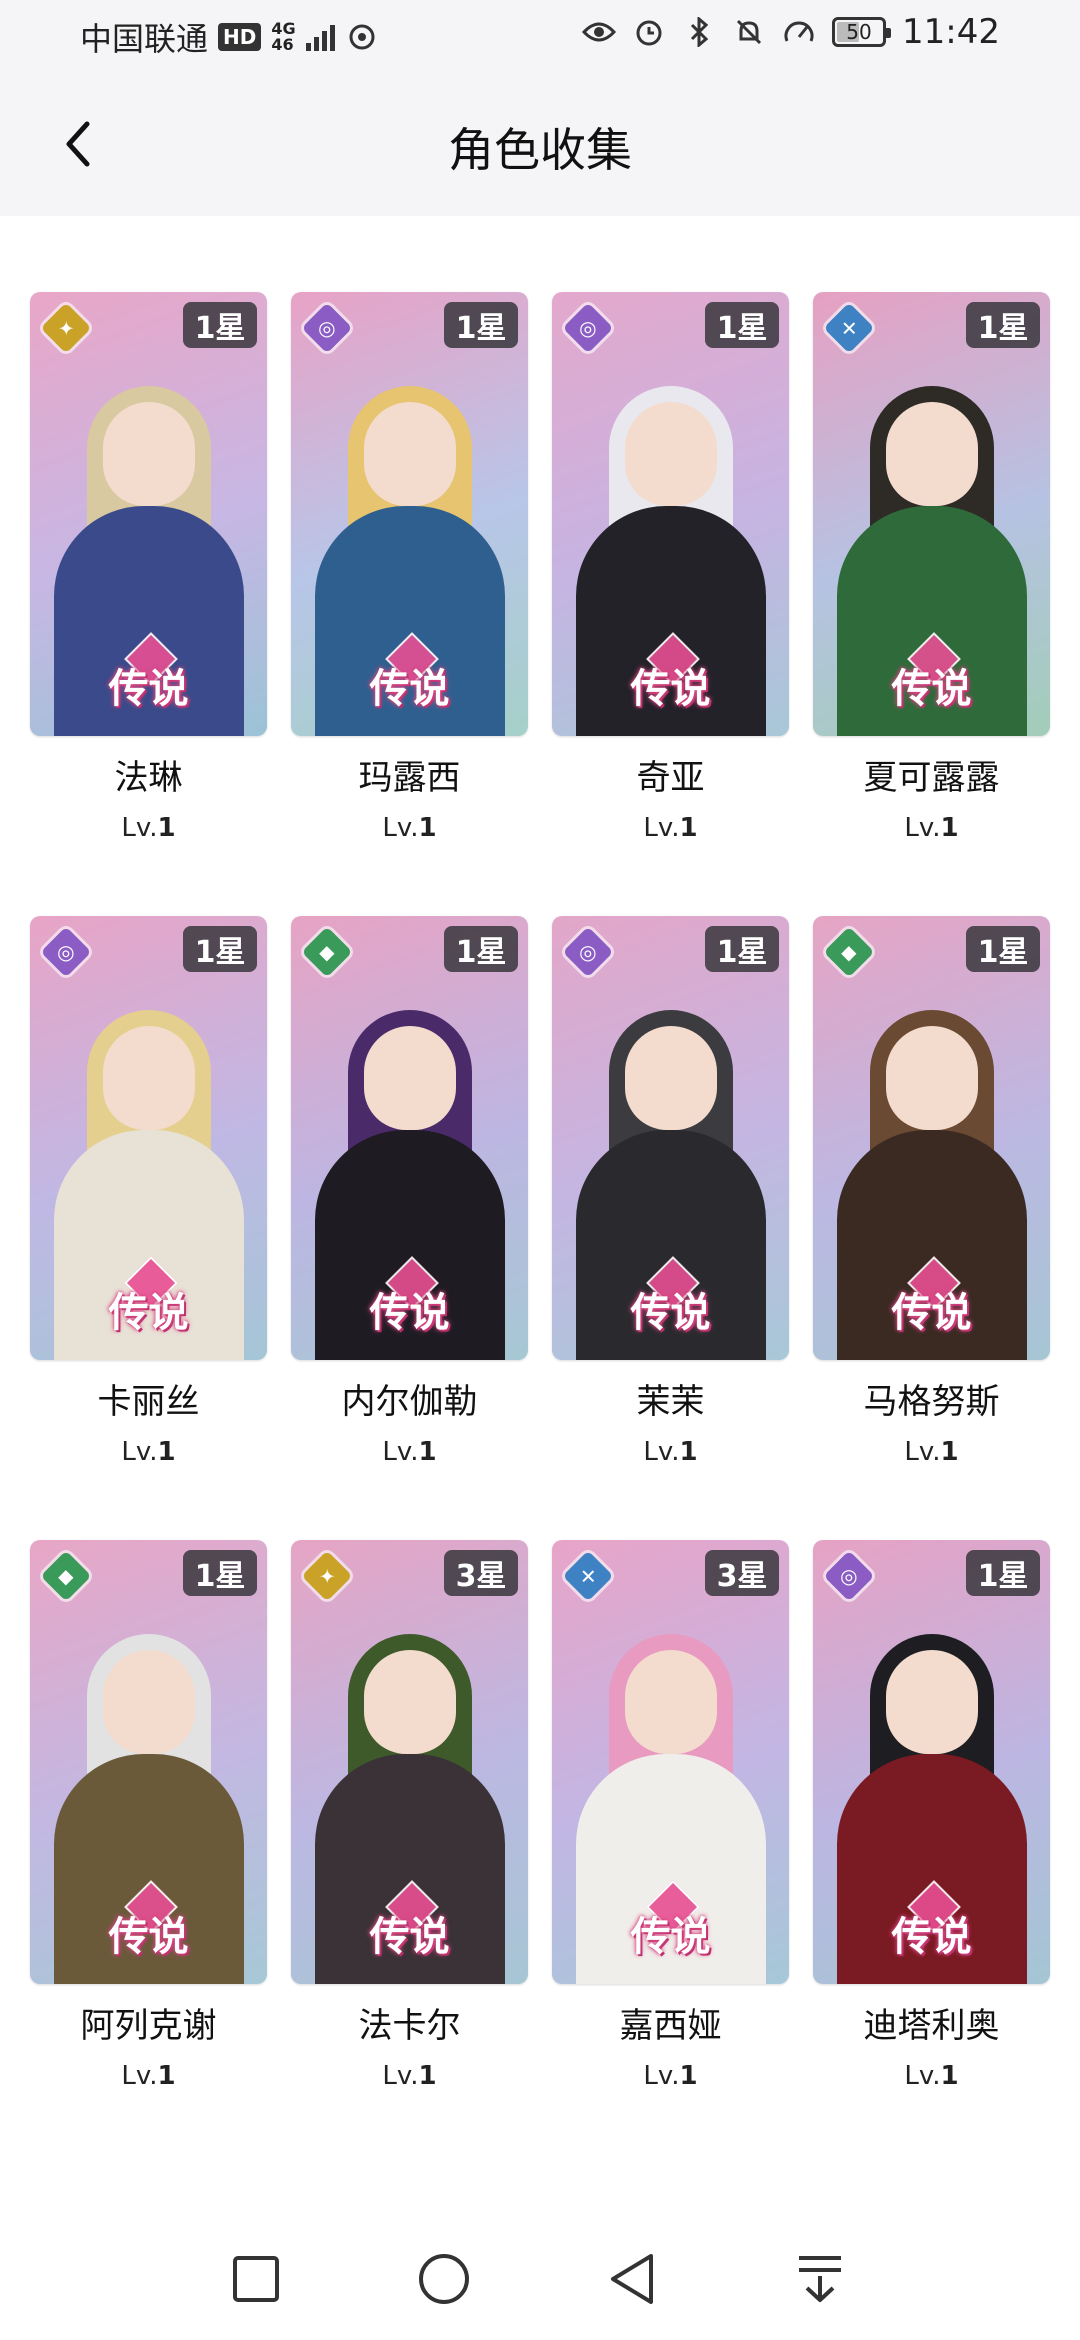  What do you see at coordinates (931, 514) in the screenshot?
I see `character-portrait: ✕ 1星 传说` at bounding box center [931, 514].